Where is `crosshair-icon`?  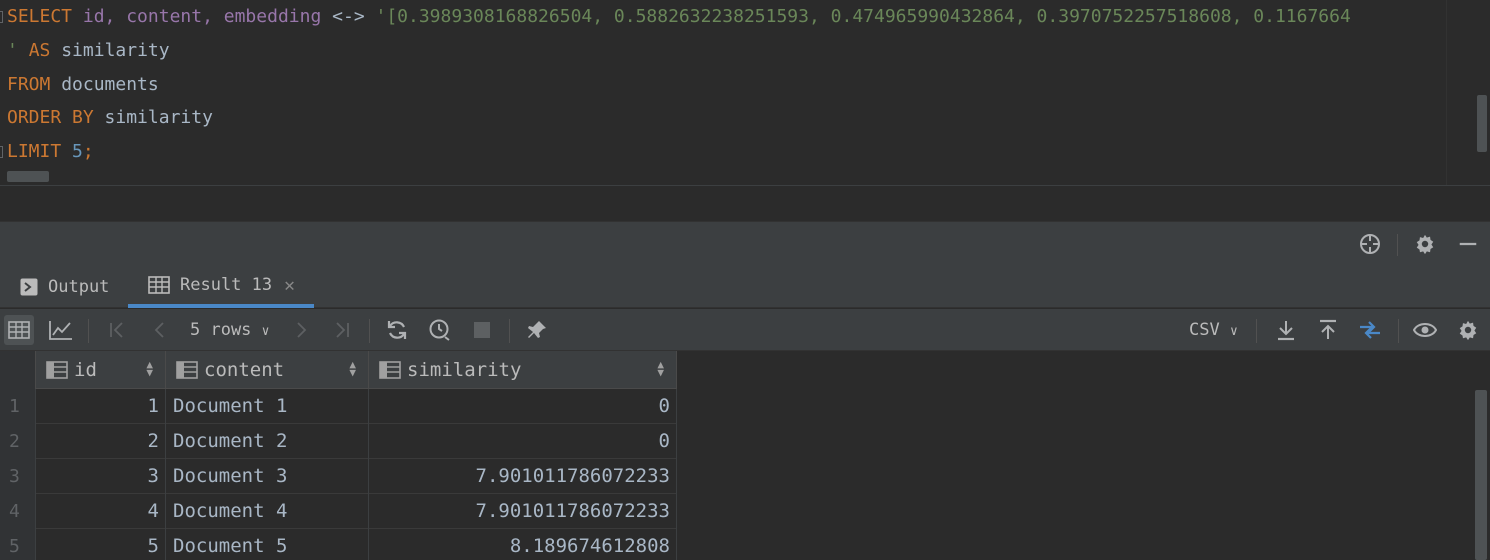
crosshair-icon is located at coordinates (1370, 244).